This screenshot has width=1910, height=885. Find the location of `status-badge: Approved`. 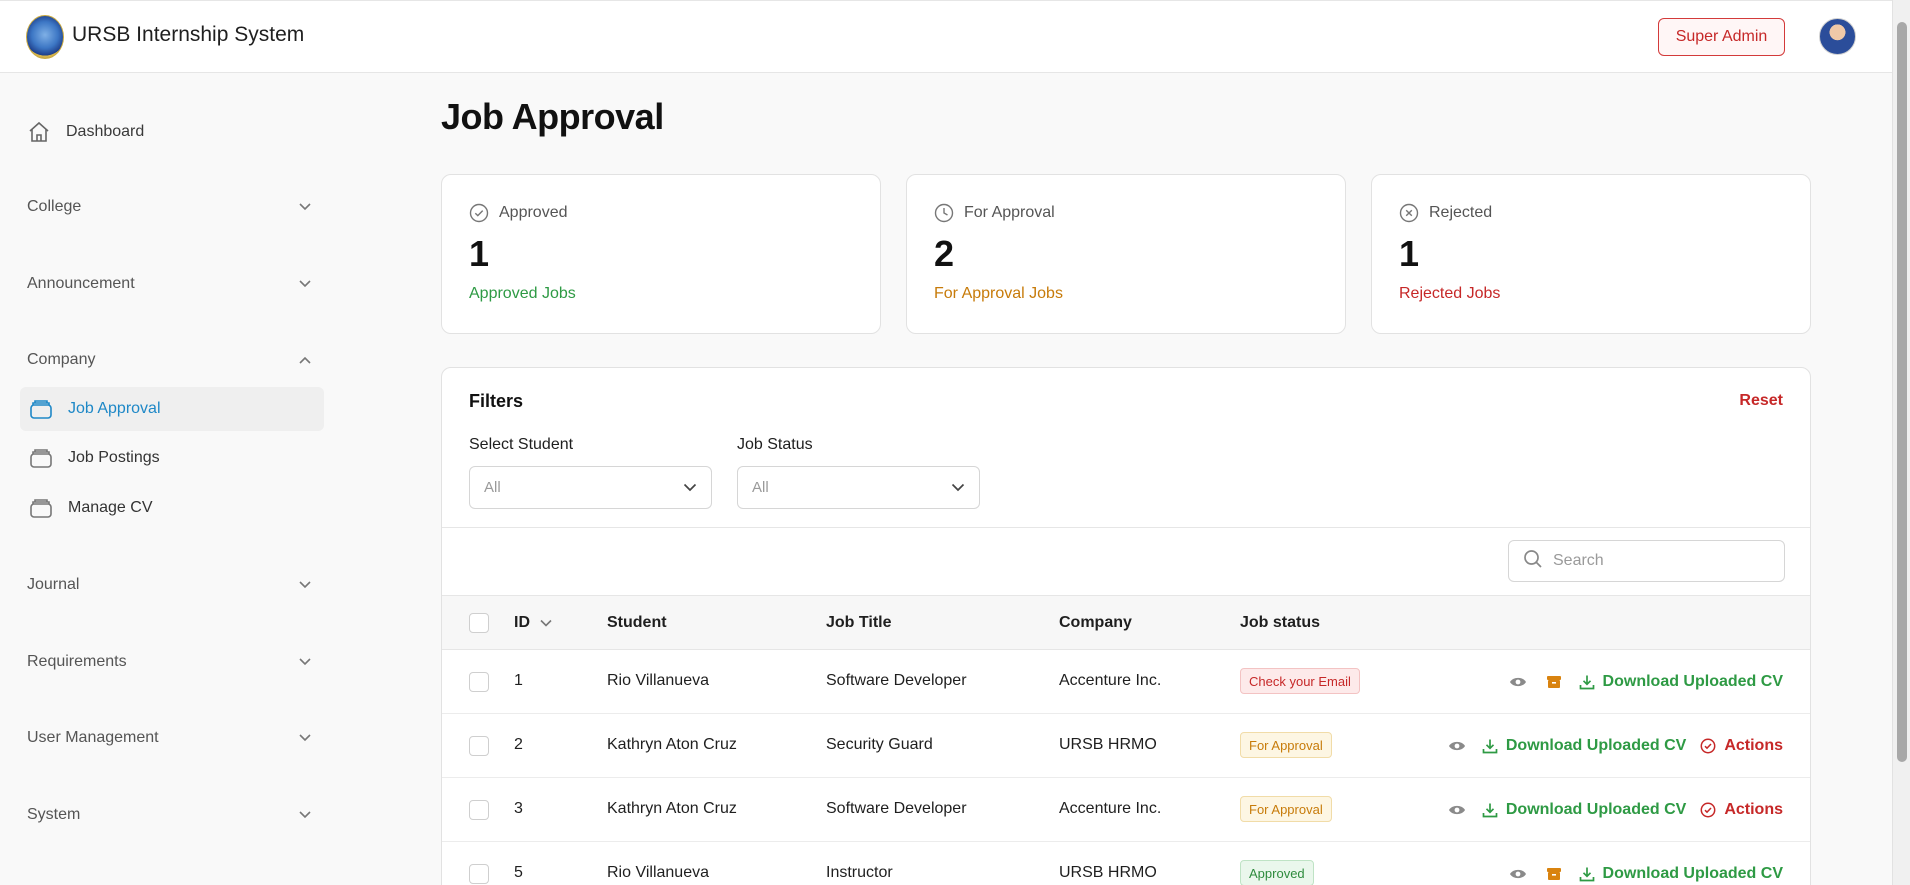

status-badge: Approved is located at coordinates (1277, 872).